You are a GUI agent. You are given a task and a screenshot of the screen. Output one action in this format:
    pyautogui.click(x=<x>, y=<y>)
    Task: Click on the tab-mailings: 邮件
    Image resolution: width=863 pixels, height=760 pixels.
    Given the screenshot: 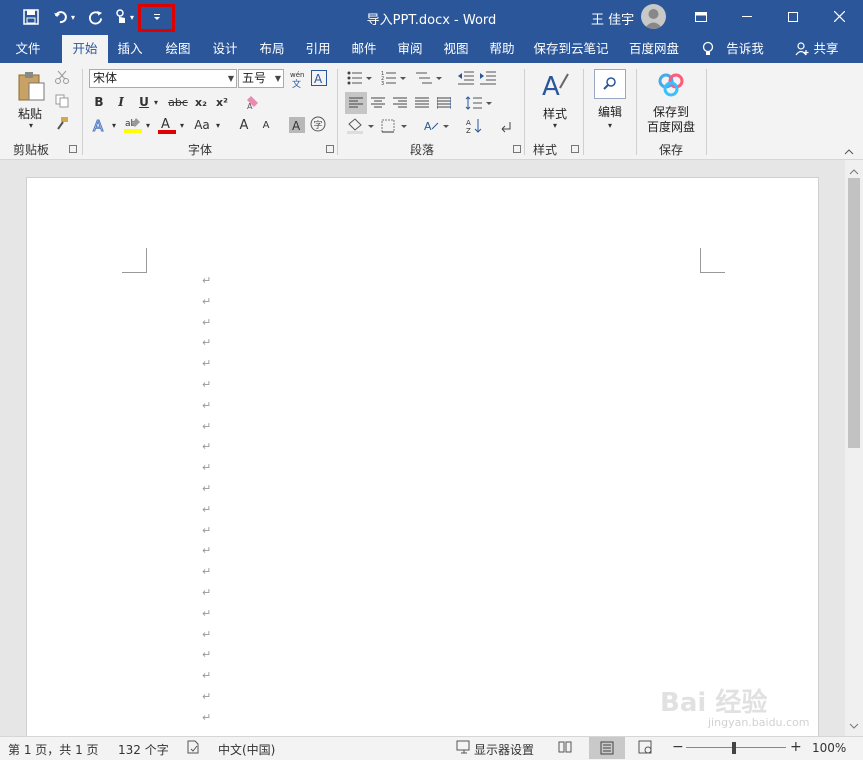 What is the action you would take?
    pyautogui.click(x=364, y=49)
    